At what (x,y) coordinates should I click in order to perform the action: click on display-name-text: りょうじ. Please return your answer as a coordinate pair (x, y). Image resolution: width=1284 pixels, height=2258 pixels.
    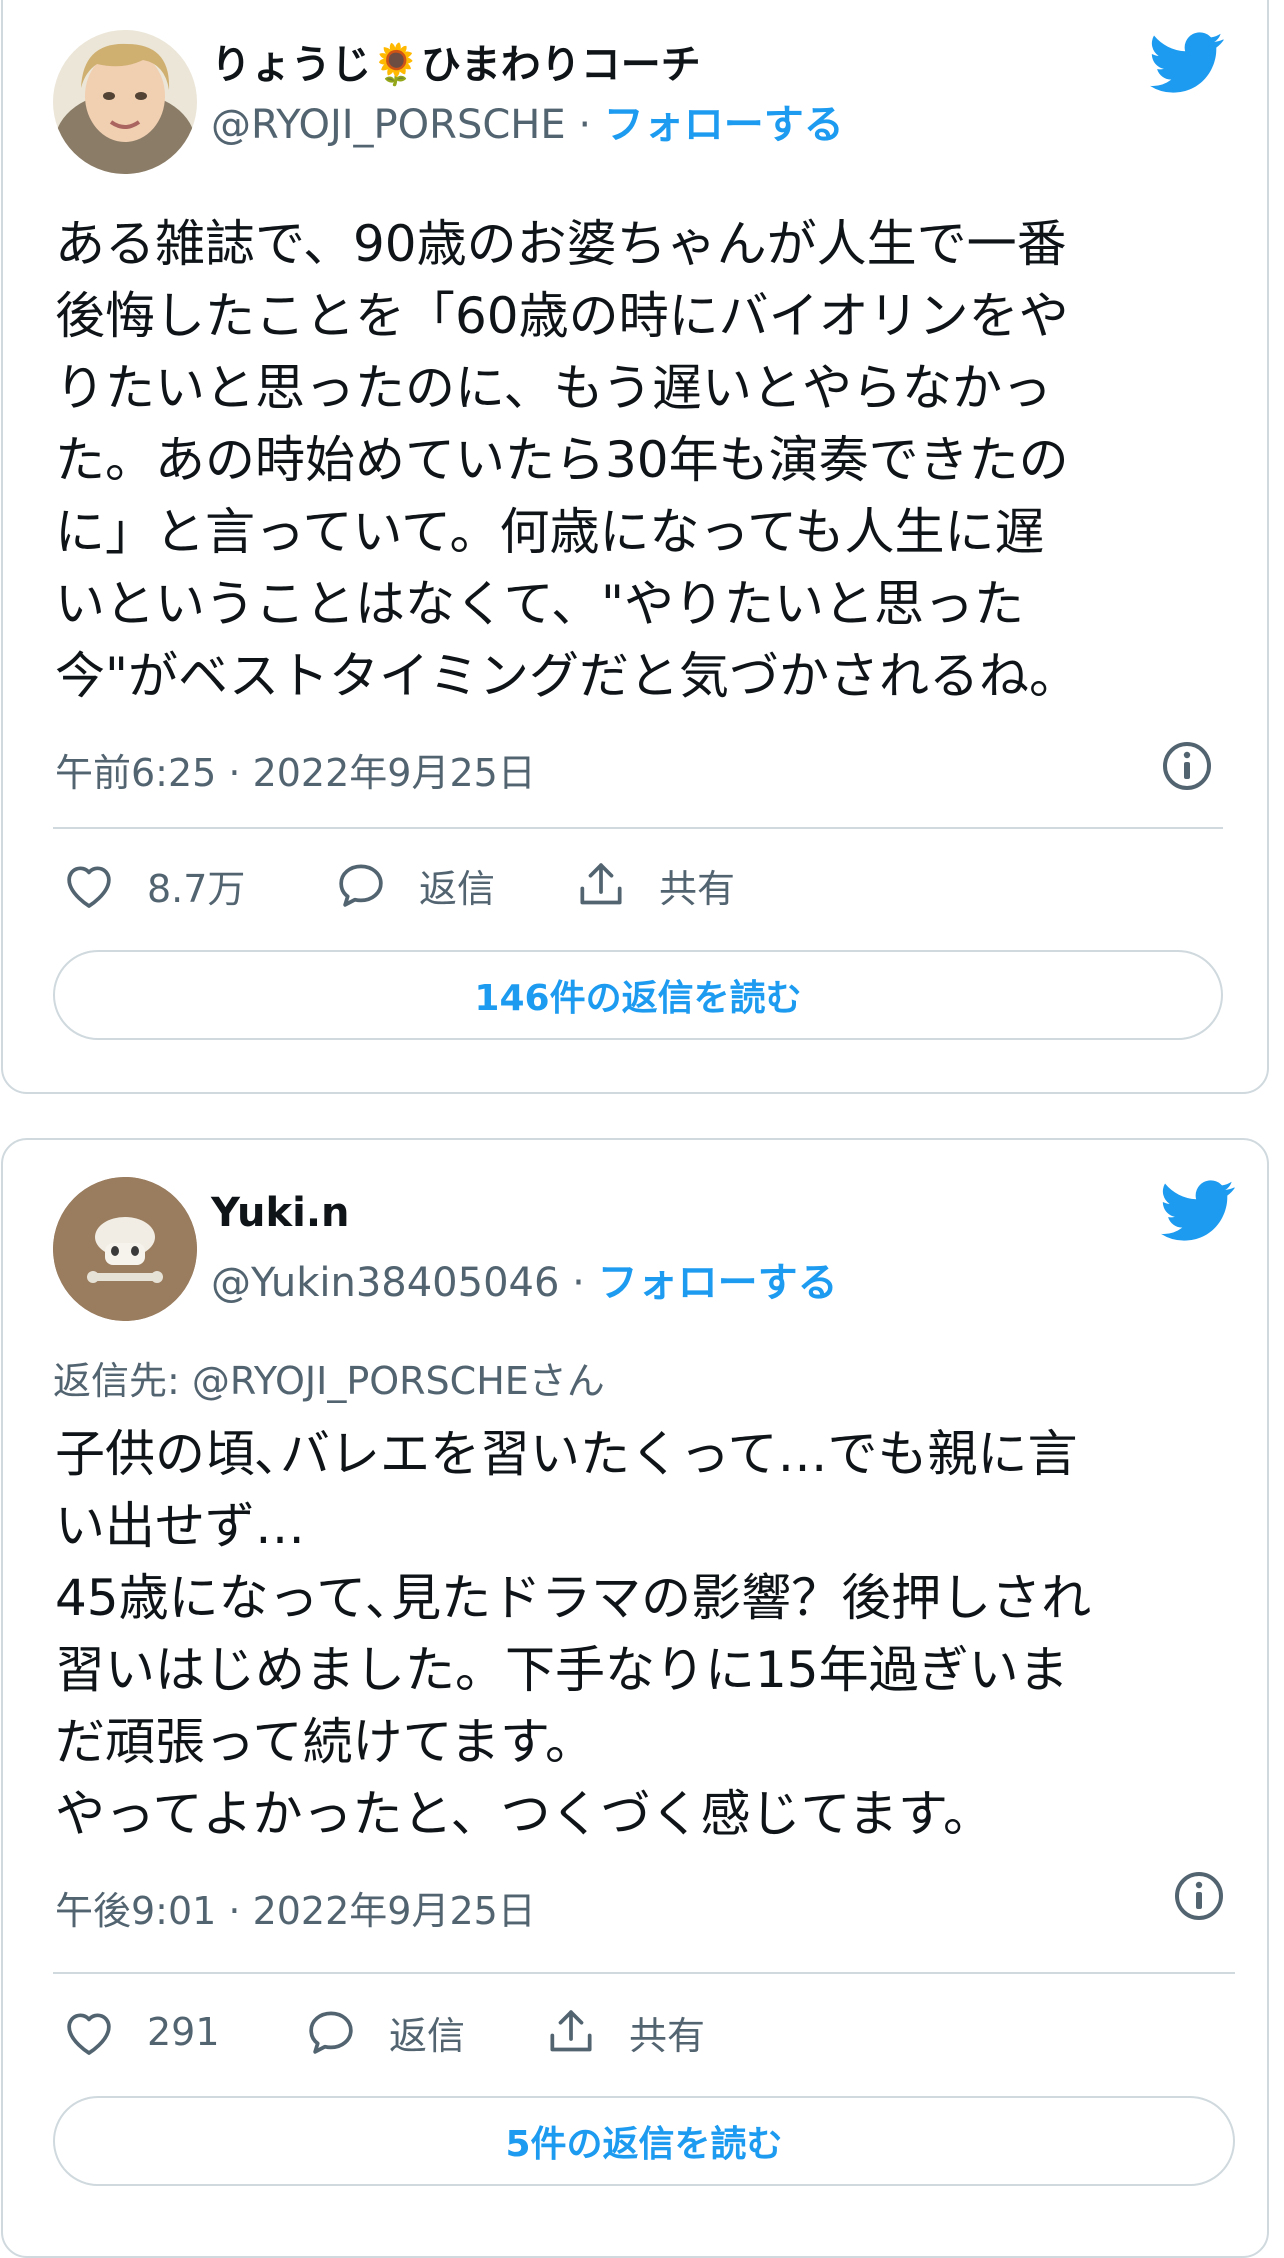
    Looking at the image, I should click on (291, 65).